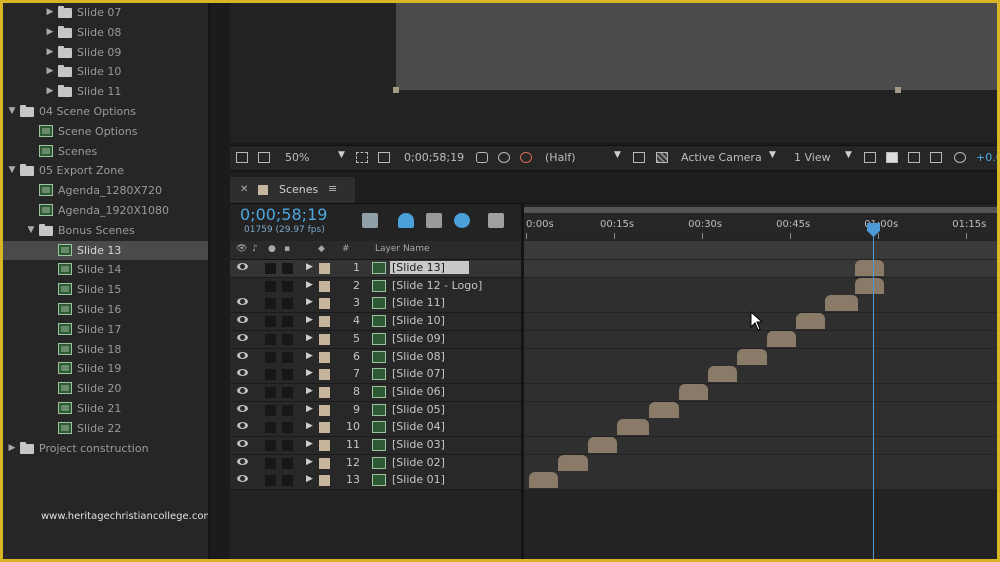 The image size is (1000, 562). I want to click on project-folder-item: ▼ Bonus Scenes, so click(105, 230).